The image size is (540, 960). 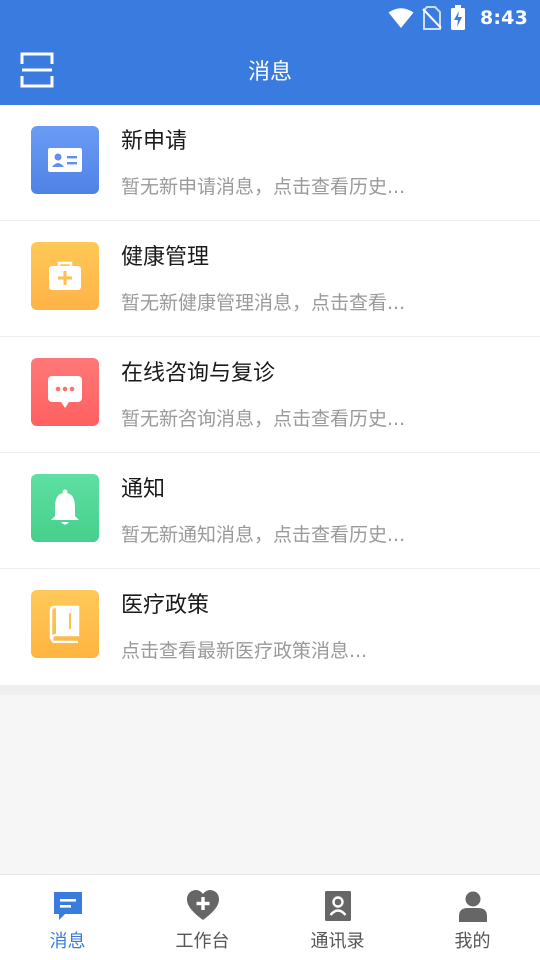 I want to click on battery-charging-icon, so click(x=457, y=17).